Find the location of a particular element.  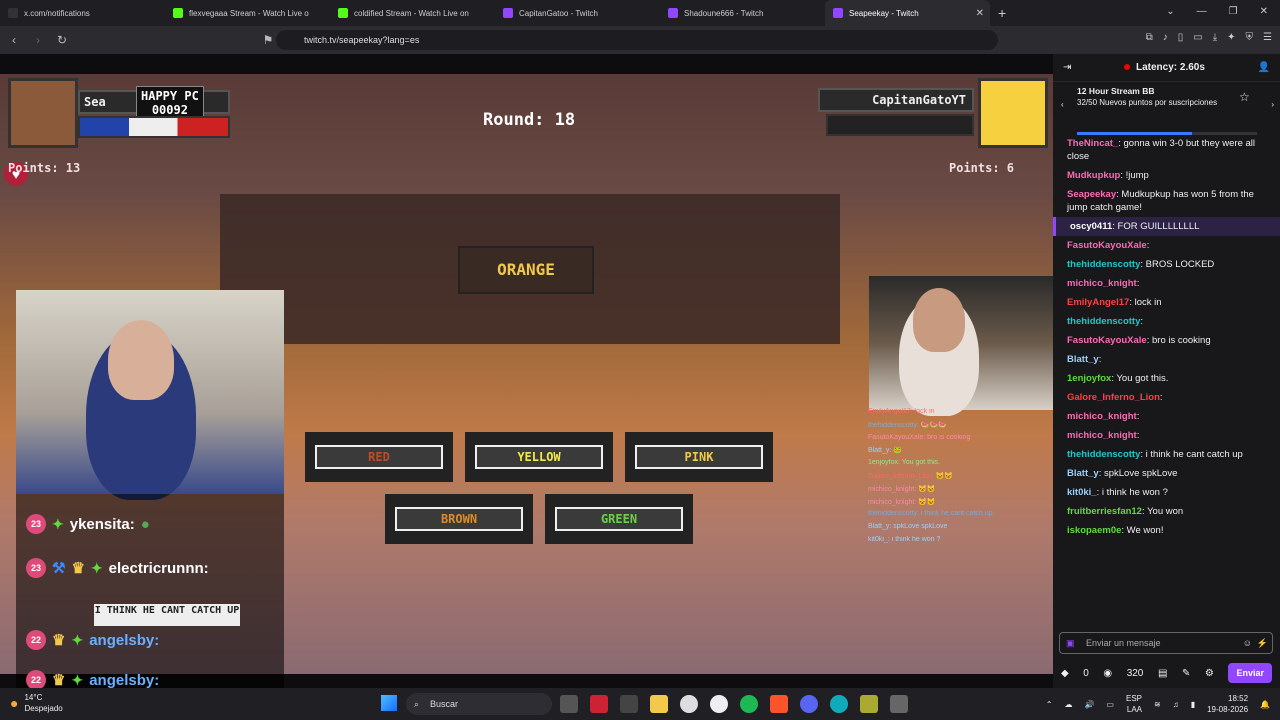

close-icon: ✕ is located at coordinates (1264, 11).